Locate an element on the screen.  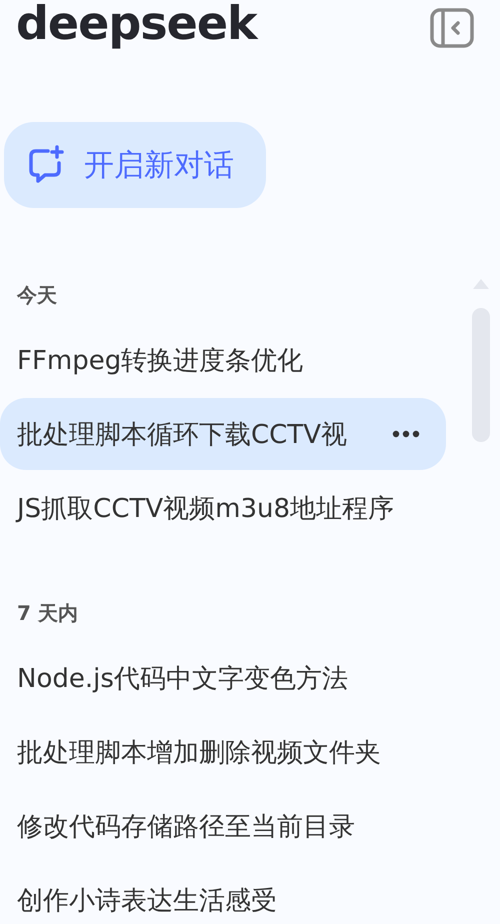
chat-history-item: JS抓取CCTV视频m3u8地址程序 is located at coordinates (223, 508).